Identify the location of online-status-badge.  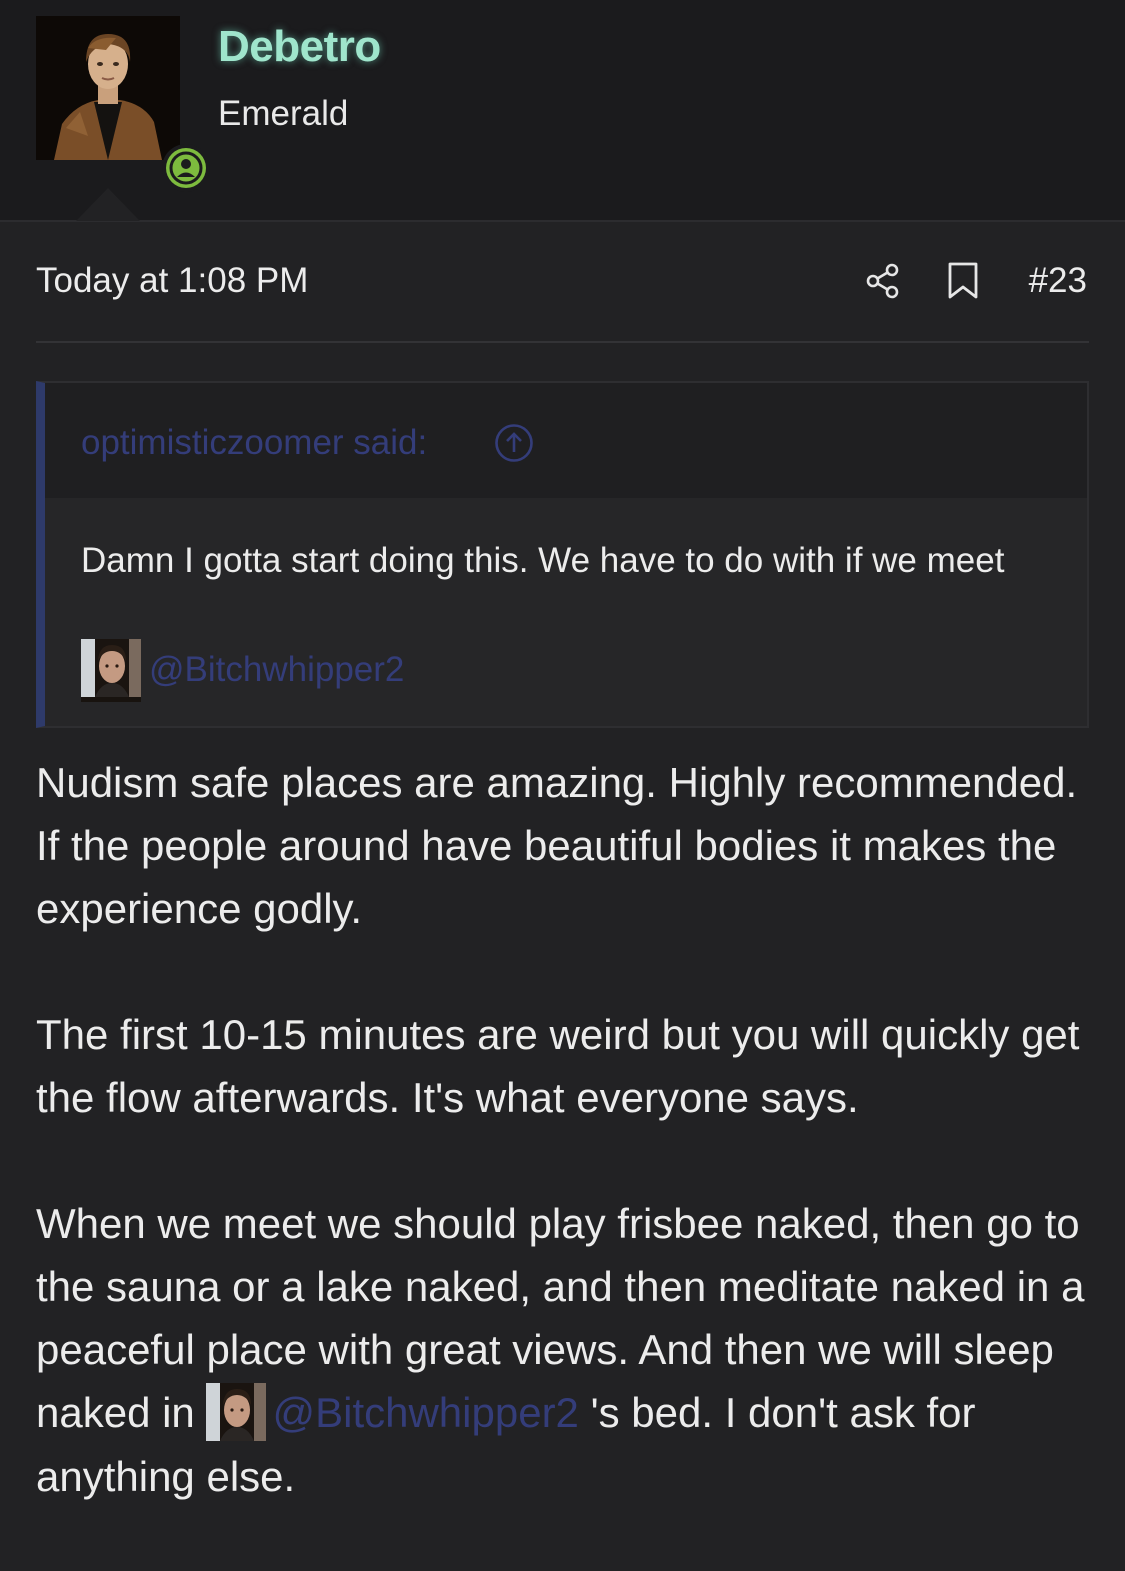
(186, 168).